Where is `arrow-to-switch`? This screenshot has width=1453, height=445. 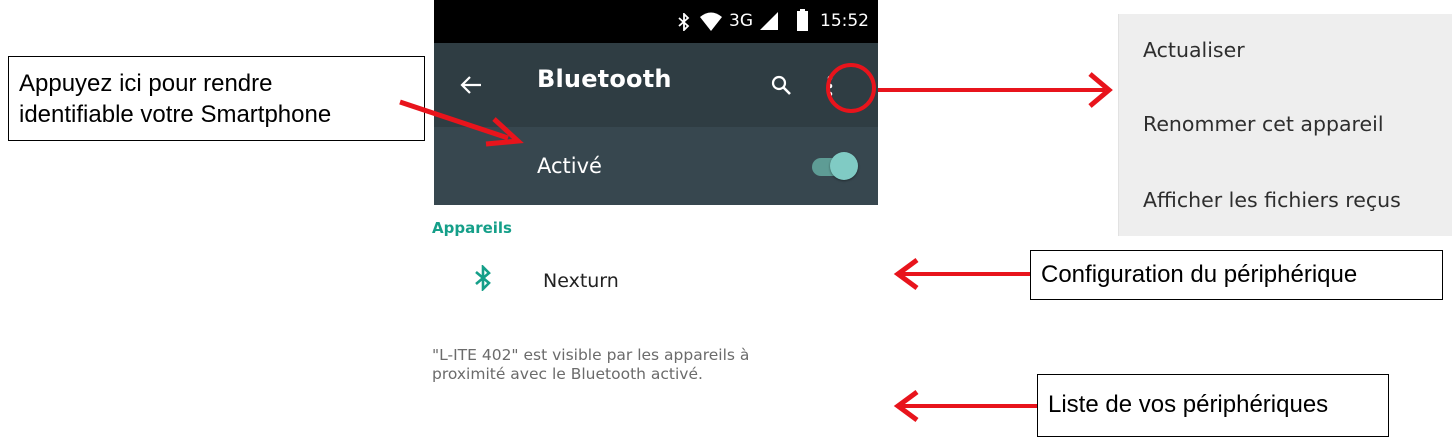
arrow-to-switch is located at coordinates (461, 123).